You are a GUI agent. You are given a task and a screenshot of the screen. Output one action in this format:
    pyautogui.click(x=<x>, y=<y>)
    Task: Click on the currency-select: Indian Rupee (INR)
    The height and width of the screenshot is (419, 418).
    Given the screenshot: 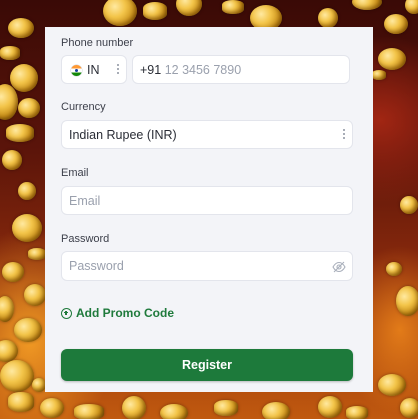 What is the action you would take?
    pyautogui.click(x=207, y=134)
    